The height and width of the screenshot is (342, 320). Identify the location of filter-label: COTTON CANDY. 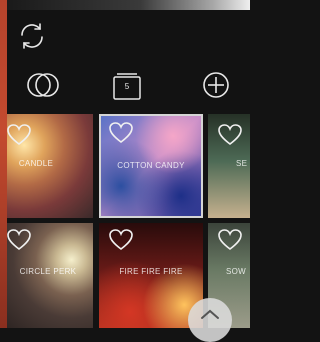
(151, 165).